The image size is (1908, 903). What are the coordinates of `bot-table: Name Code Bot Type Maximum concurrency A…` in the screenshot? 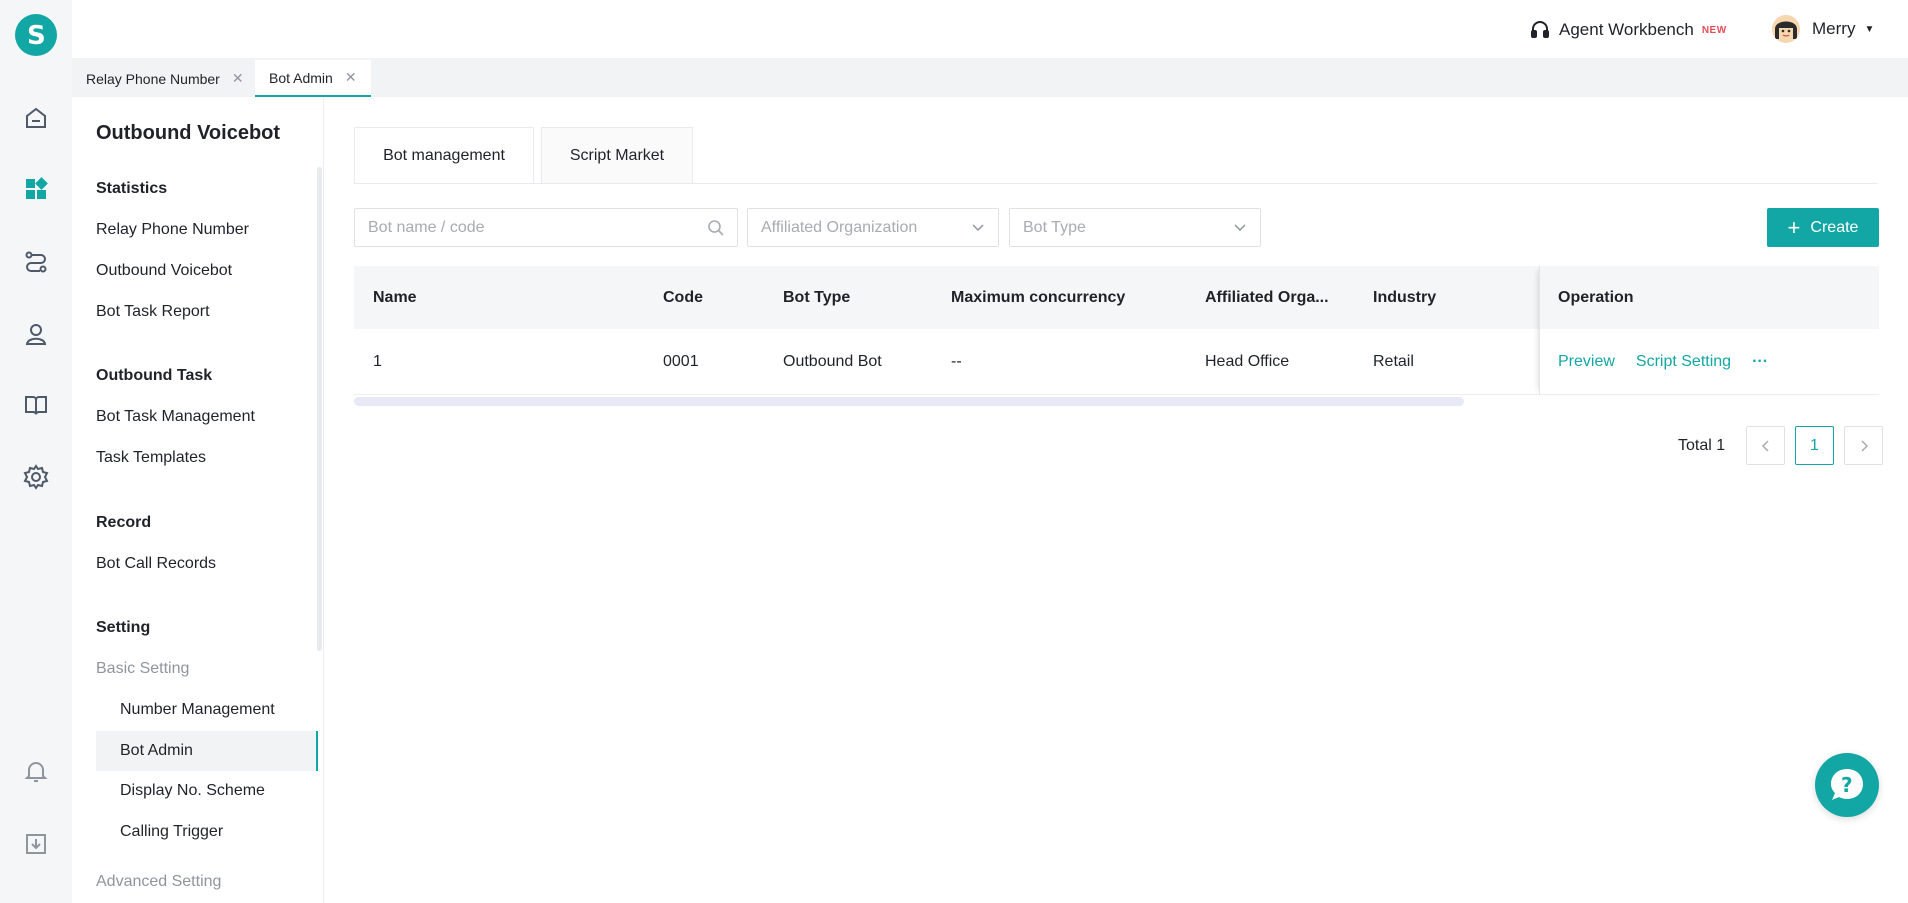 It's located at (1116, 330).